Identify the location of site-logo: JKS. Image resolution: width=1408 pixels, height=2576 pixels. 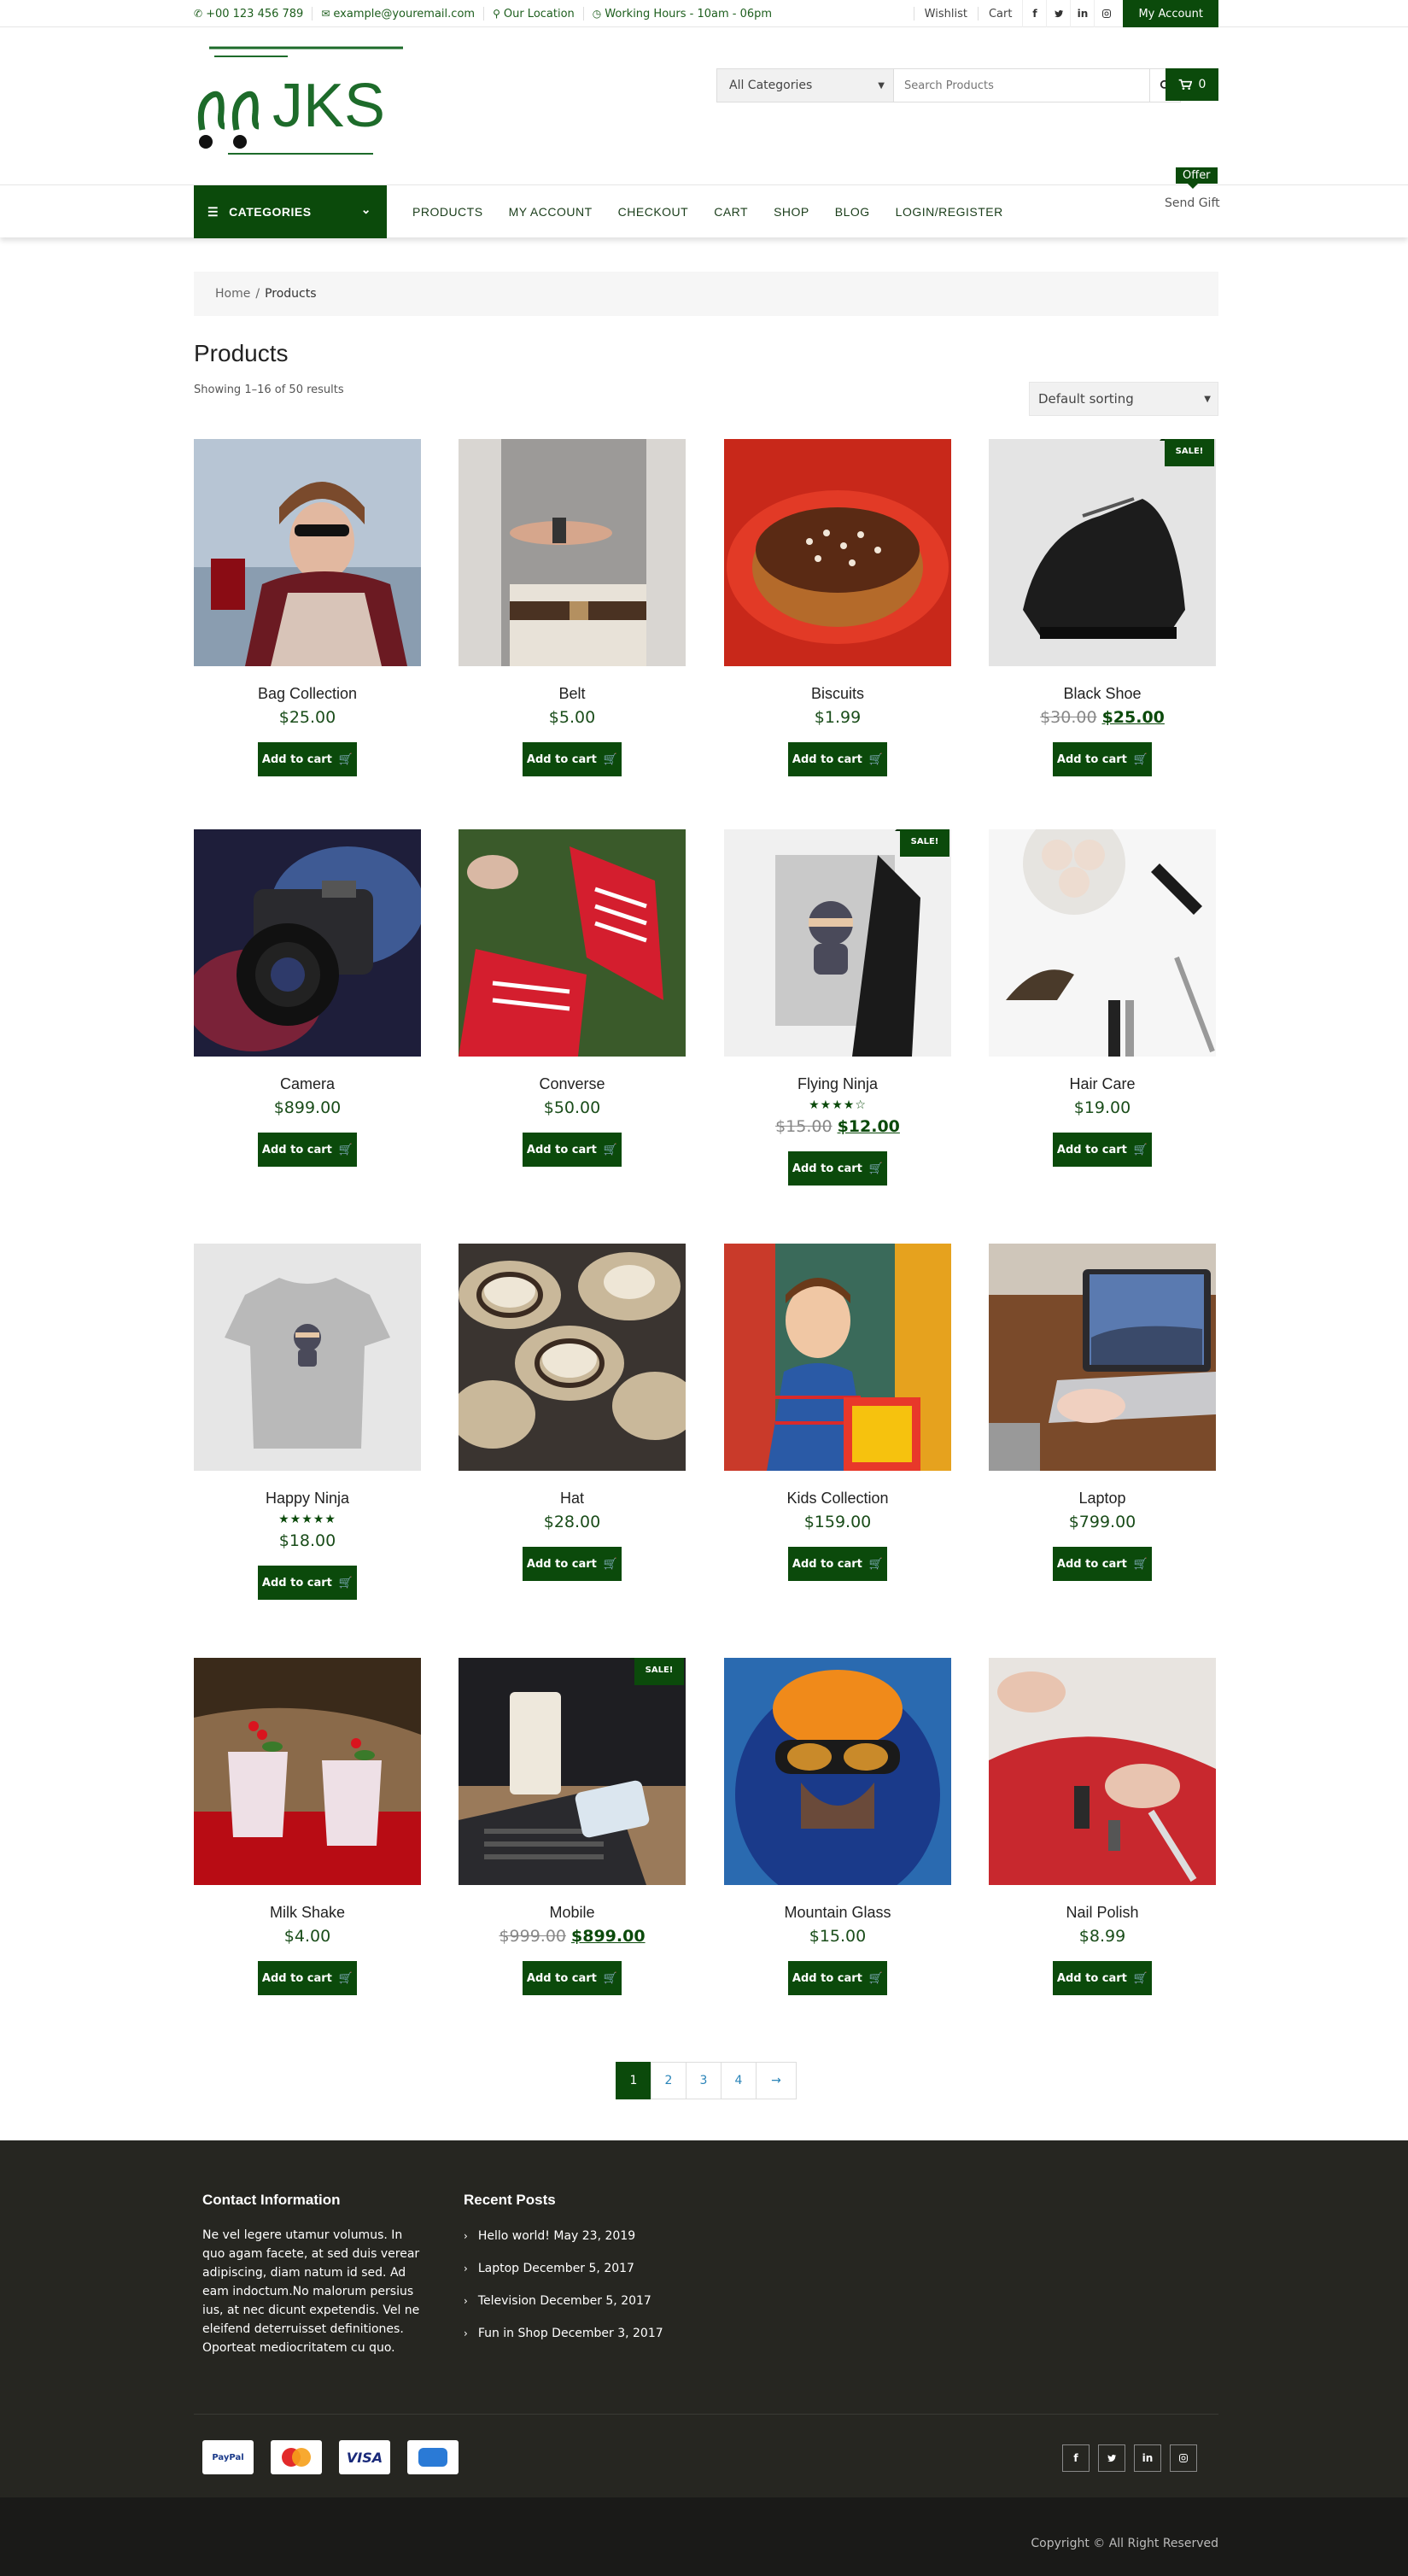
(300, 104).